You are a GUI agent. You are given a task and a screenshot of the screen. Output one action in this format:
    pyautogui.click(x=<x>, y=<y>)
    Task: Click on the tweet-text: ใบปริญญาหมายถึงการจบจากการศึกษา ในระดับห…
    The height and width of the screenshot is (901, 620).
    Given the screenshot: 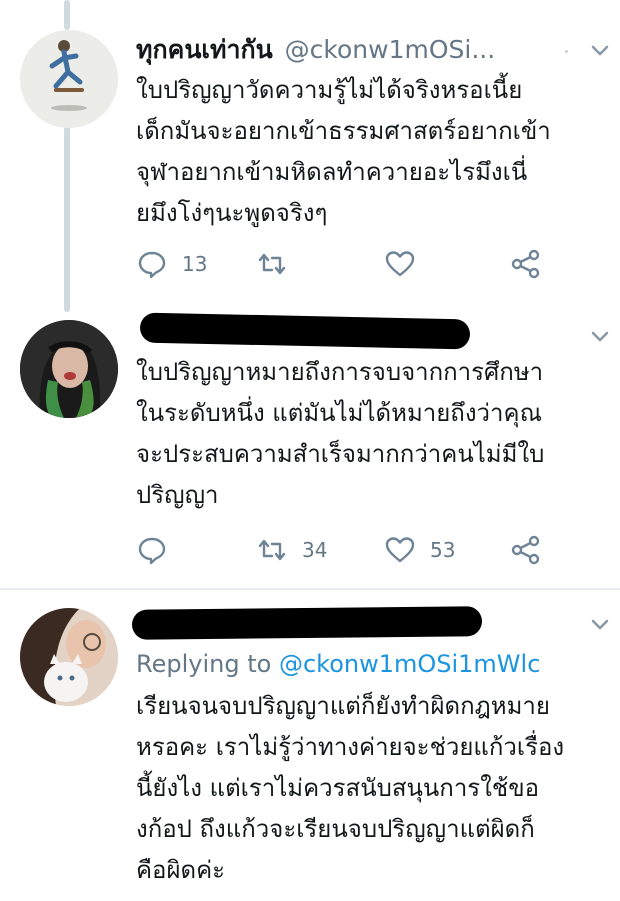 What is the action you would take?
    pyautogui.click(x=340, y=433)
    